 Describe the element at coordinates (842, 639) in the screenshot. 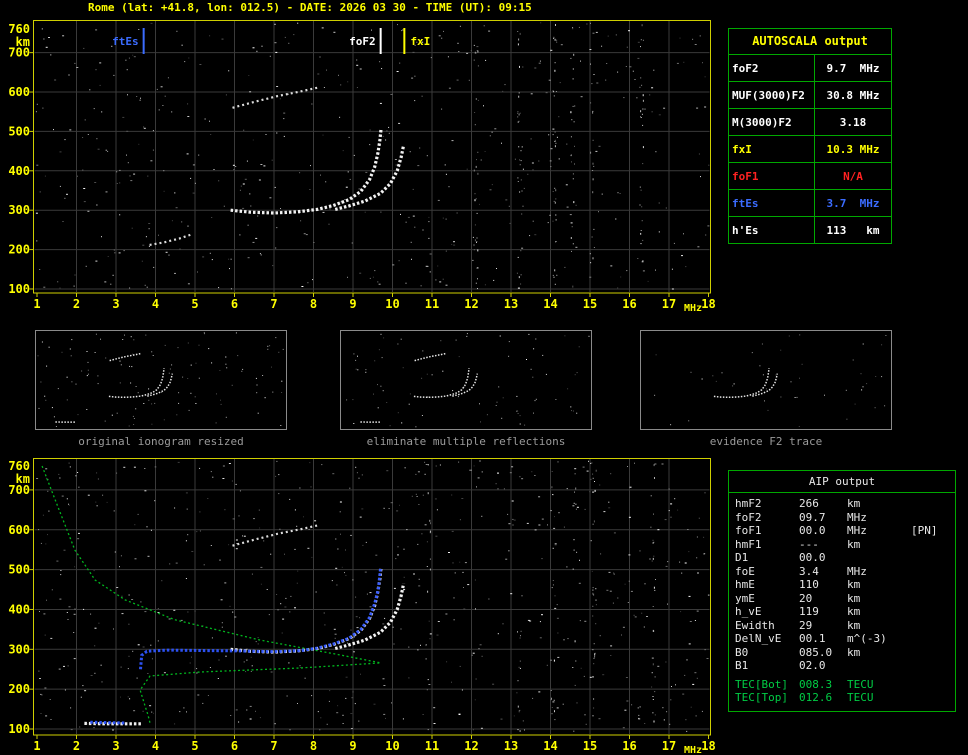

I see `aip-row-delnve: DelN_vE 00.1 m^(-3)` at that location.